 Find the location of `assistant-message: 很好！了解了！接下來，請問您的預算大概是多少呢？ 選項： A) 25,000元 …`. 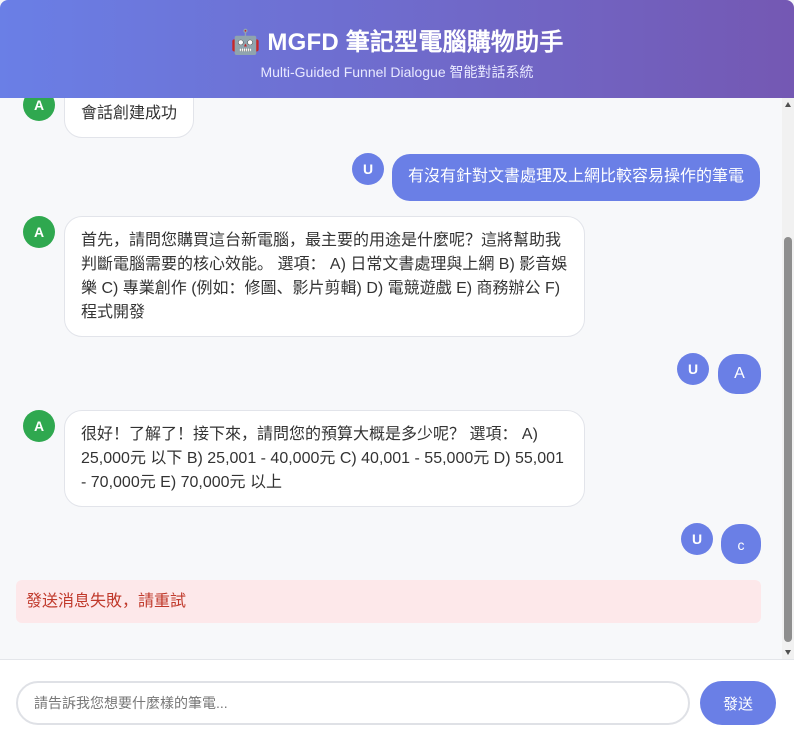

assistant-message: 很好！了解了！接下來，請問您的預算大概是多少呢？ 選項： A) 25,000元 … is located at coordinates (324, 458).